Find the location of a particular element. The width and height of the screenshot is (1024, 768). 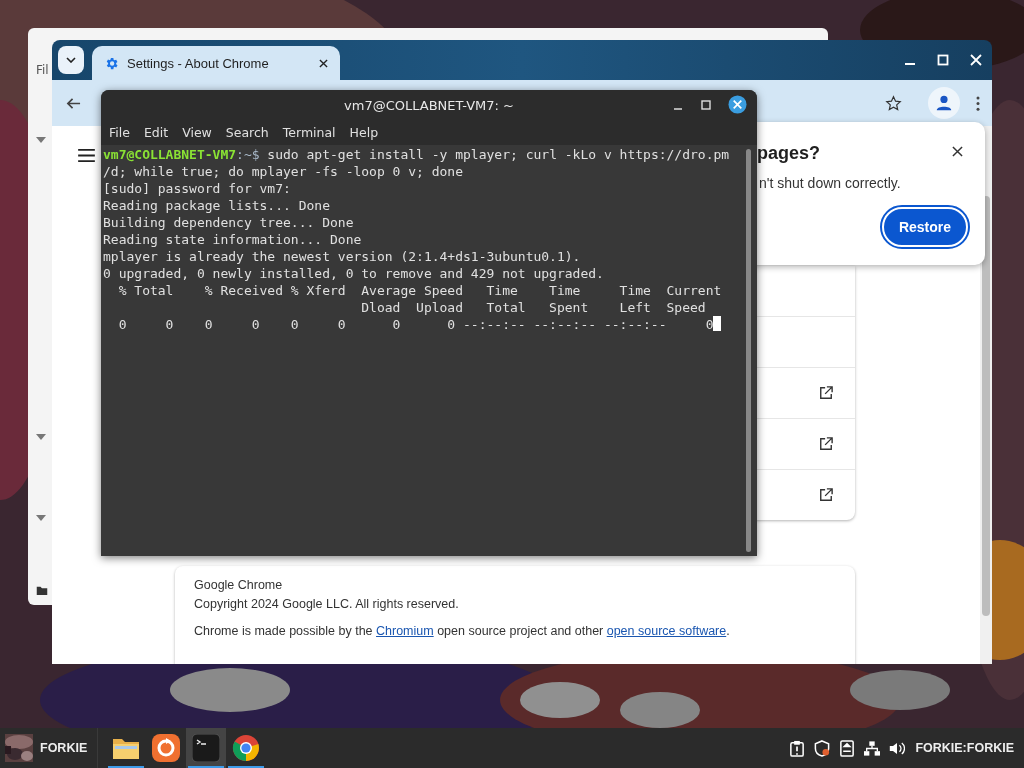

prompt-path: :~$ is located at coordinates (248, 154).